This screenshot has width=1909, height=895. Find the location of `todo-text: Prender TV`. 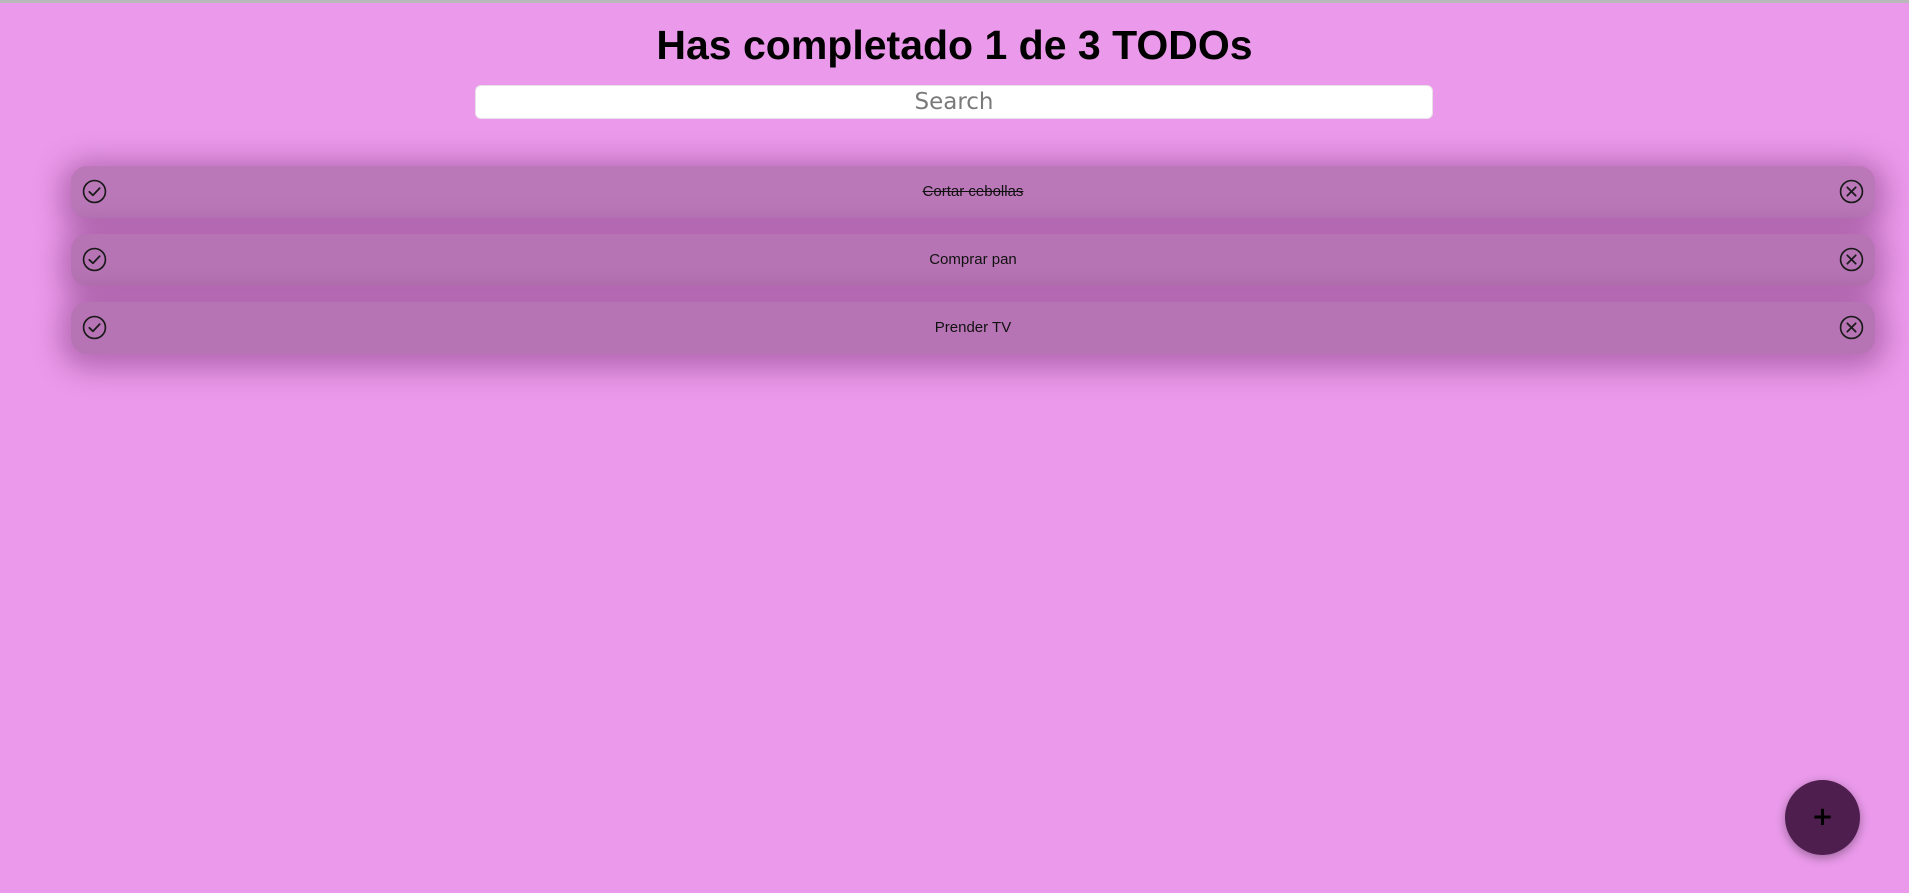

todo-text: Prender TV is located at coordinates (973, 327).